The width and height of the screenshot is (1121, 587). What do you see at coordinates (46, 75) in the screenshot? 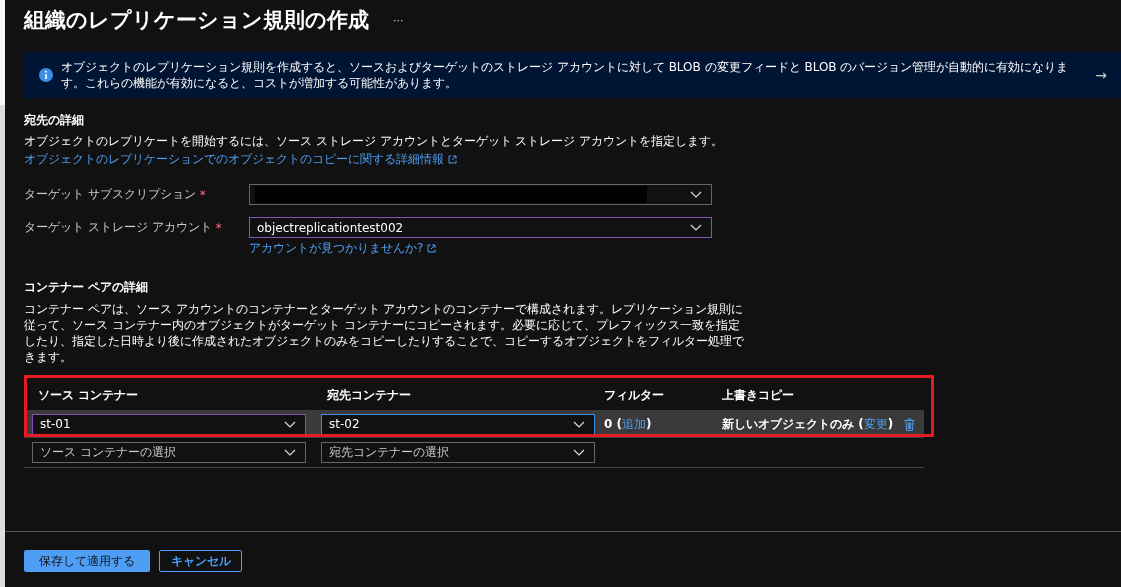
I see `info-icon` at bounding box center [46, 75].